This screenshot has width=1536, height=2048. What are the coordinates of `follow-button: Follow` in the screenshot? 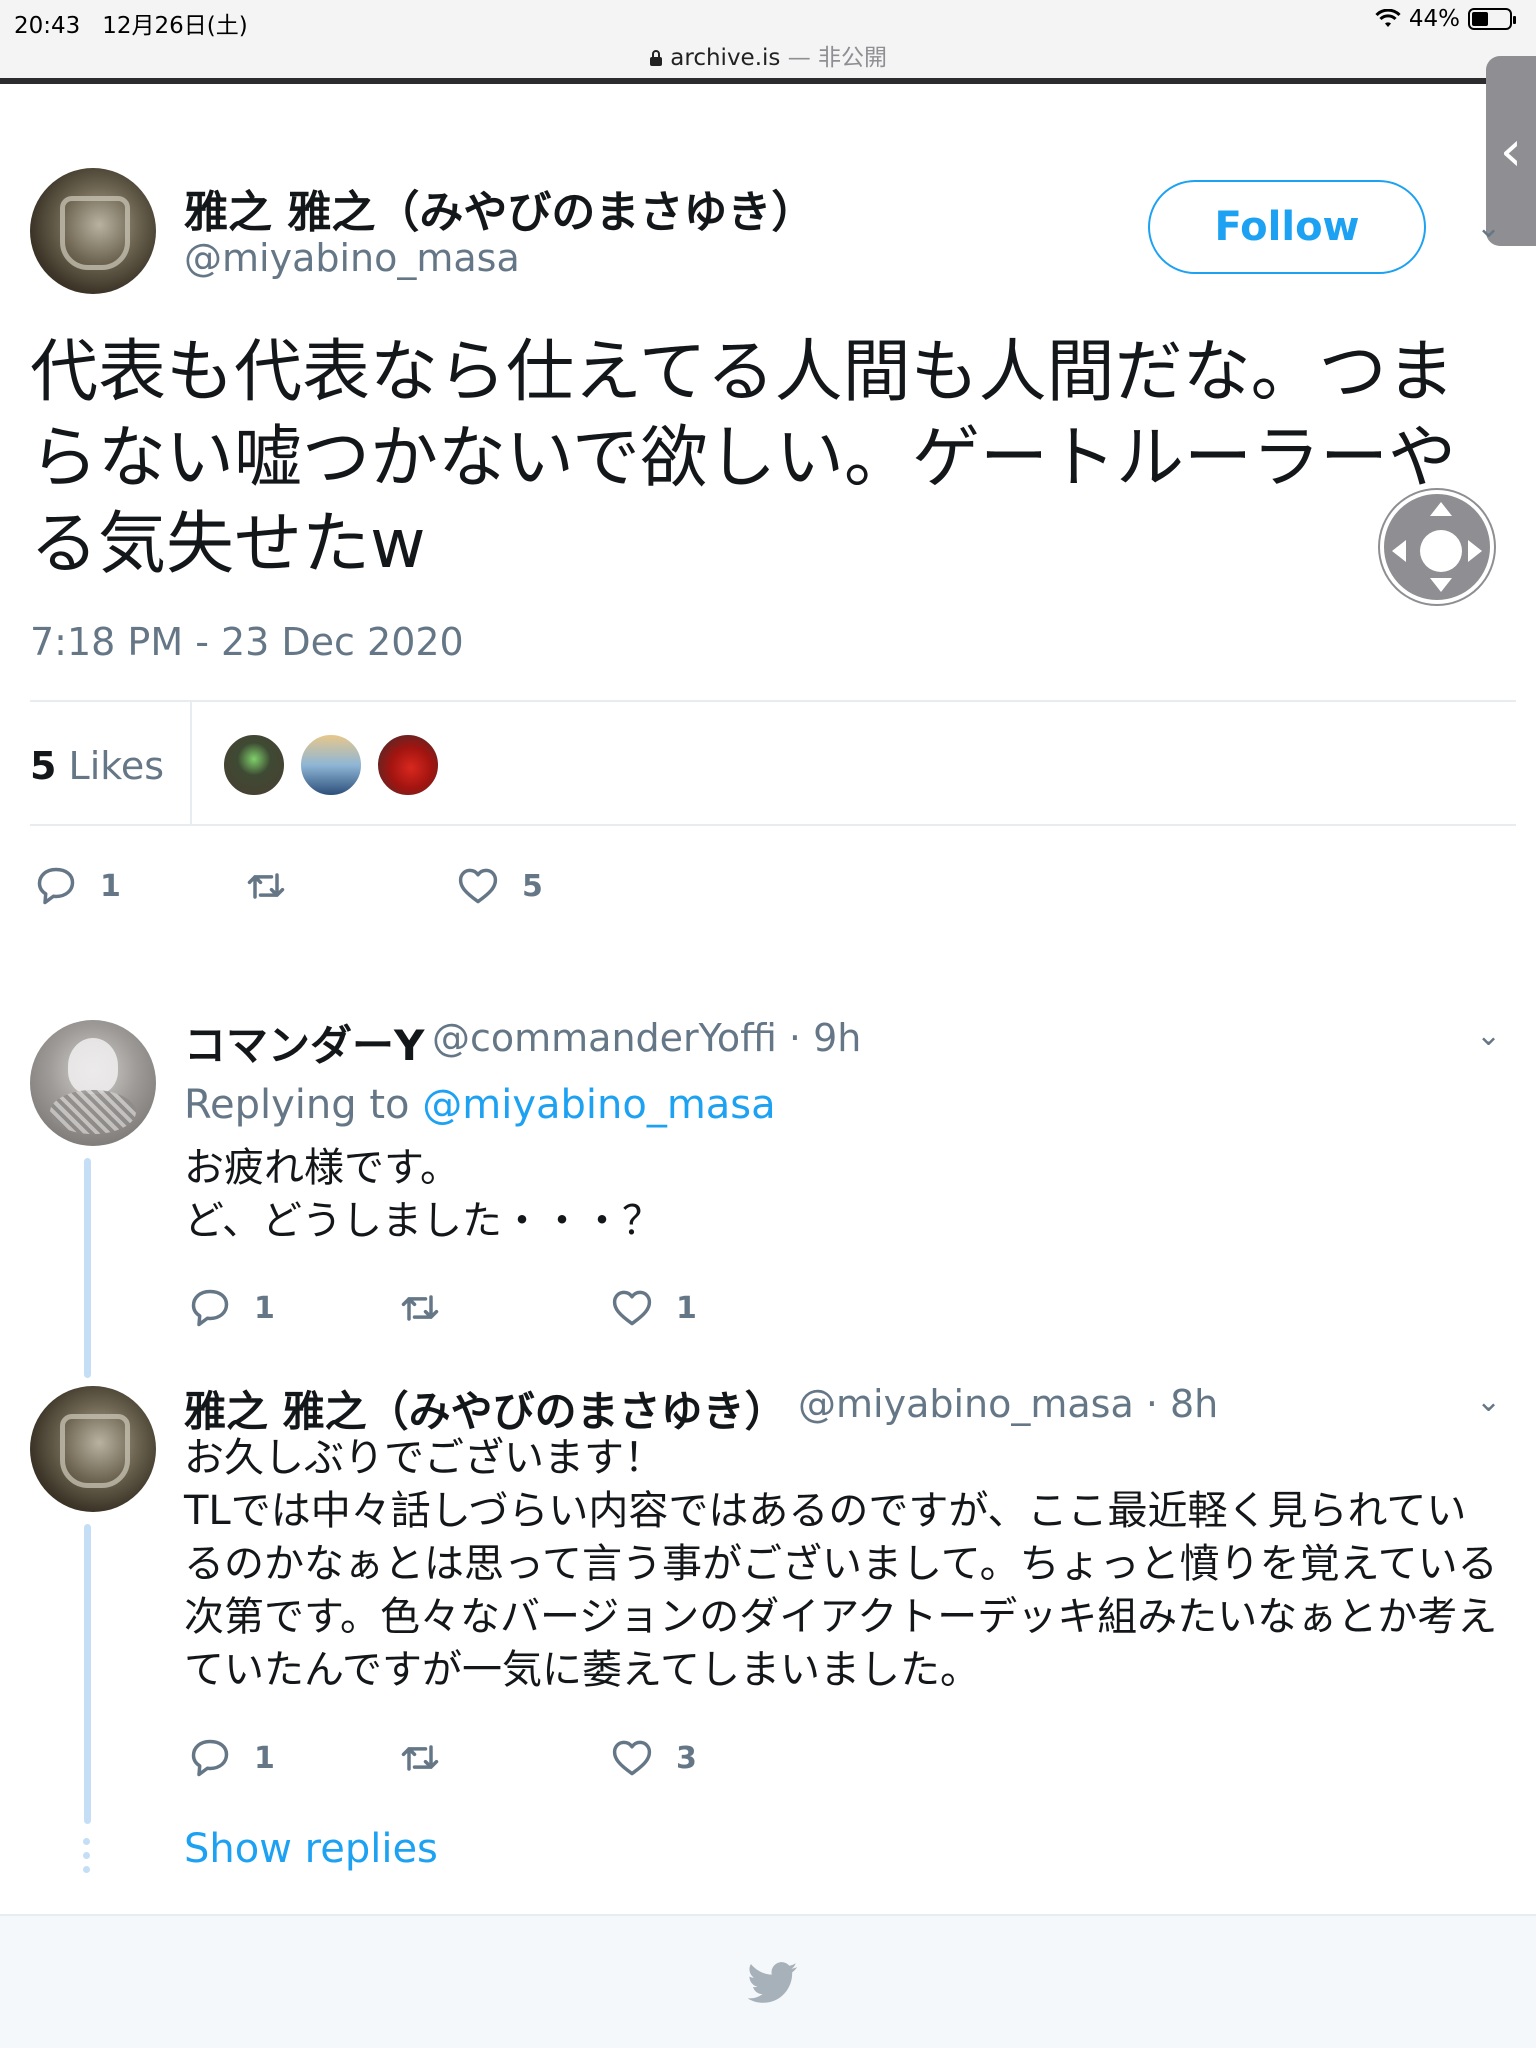 It's located at (1287, 227).